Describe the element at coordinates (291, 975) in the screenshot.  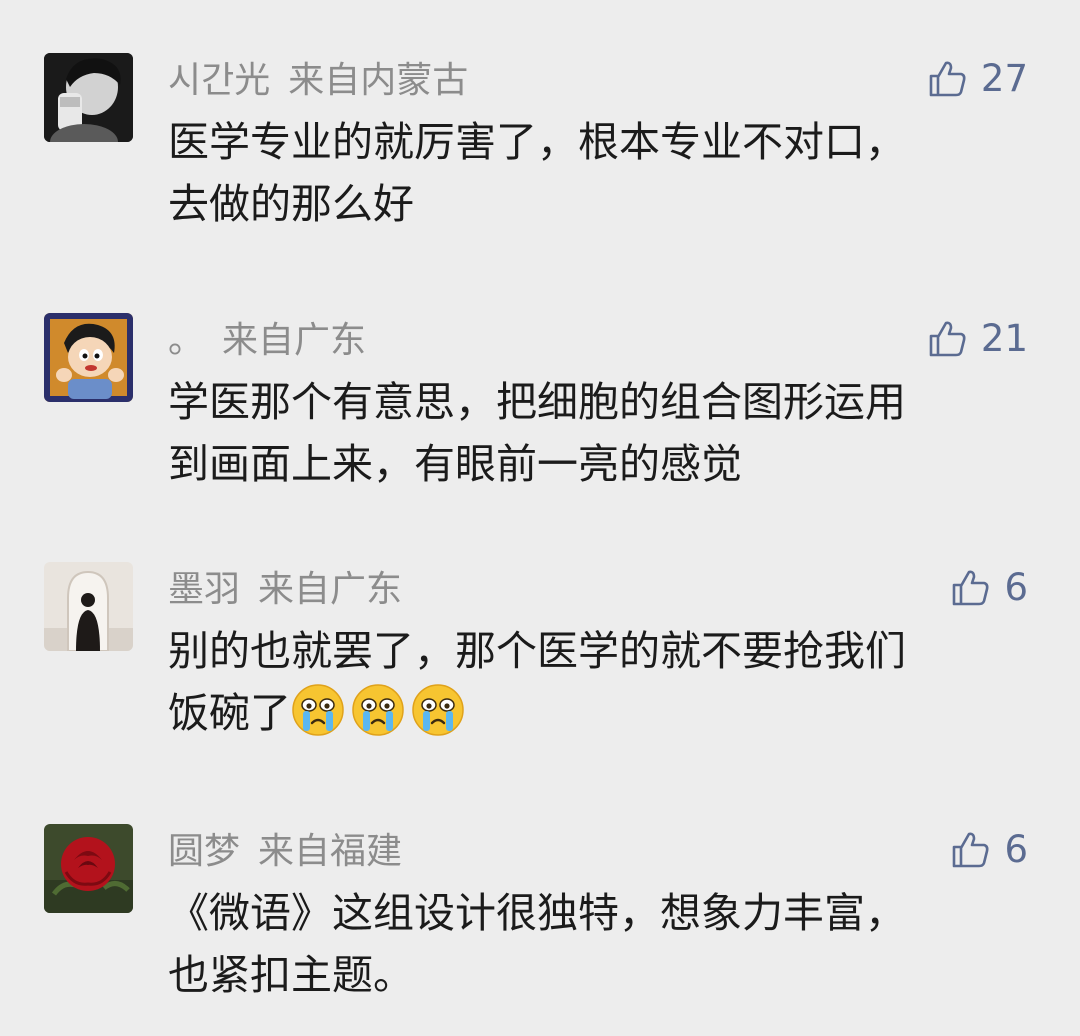
I see `comment-line: 也紧扣主题。` at that location.